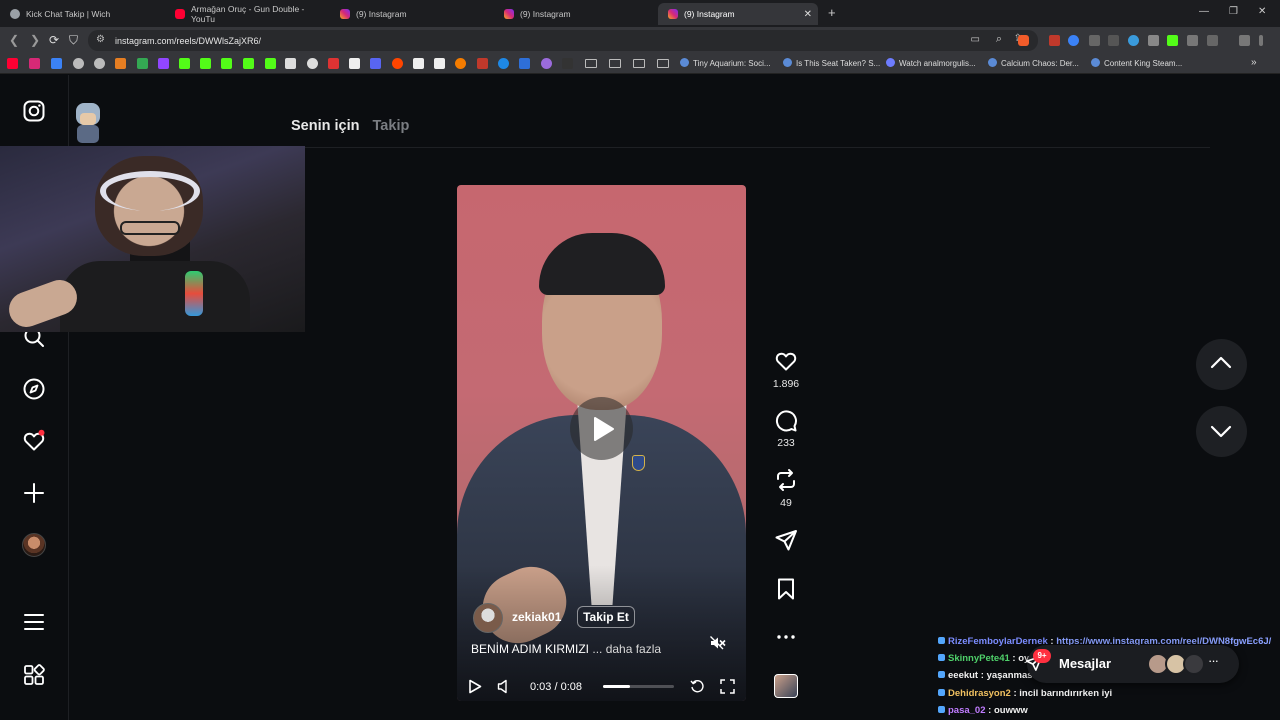 The height and width of the screenshot is (720, 1280). I want to click on bookmark-amazon-icon, so click(439, 63).